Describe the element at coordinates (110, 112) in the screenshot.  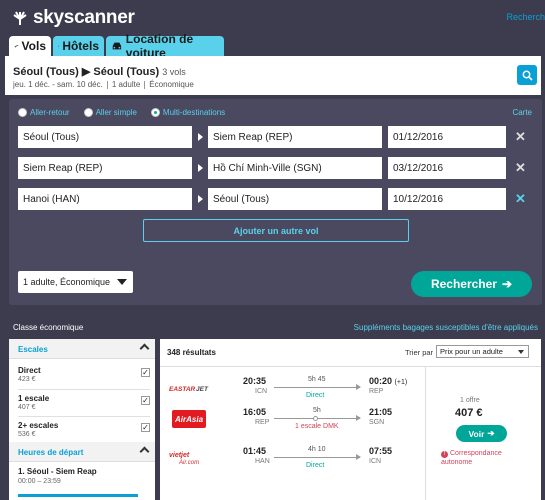
I see `trip-type-oneway: Aller simple` at that location.